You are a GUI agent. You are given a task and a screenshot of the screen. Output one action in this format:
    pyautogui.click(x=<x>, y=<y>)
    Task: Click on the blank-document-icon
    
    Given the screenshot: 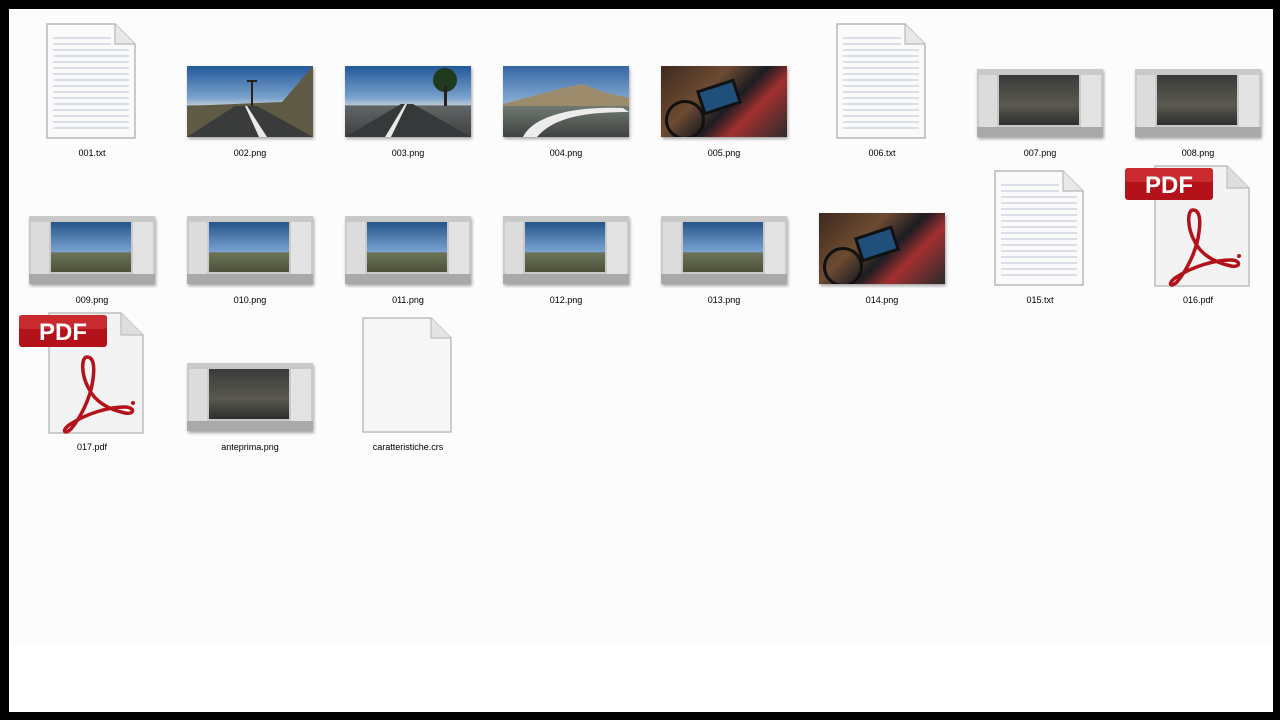 What is the action you would take?
    pyautogui.click(x=407, y=375)
    